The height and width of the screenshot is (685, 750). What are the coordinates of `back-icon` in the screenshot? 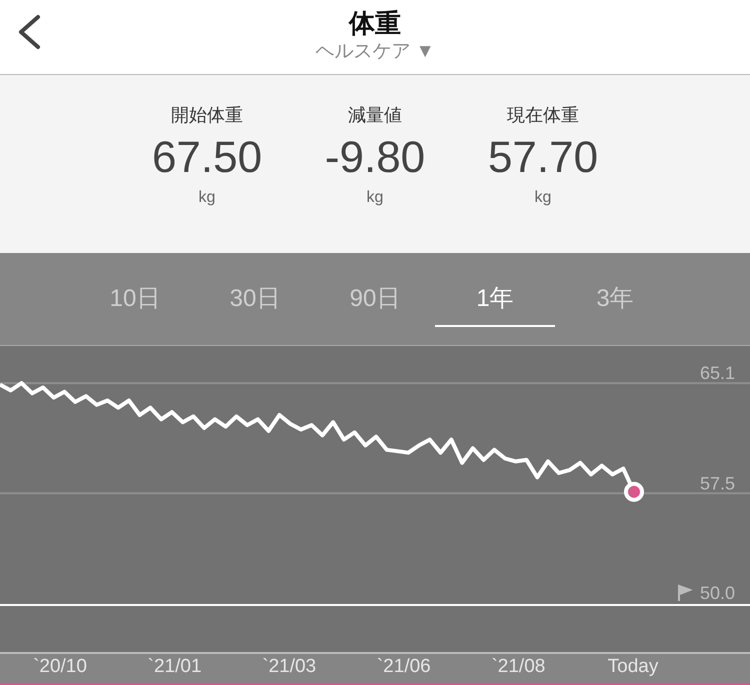 It's located at (29, 32).